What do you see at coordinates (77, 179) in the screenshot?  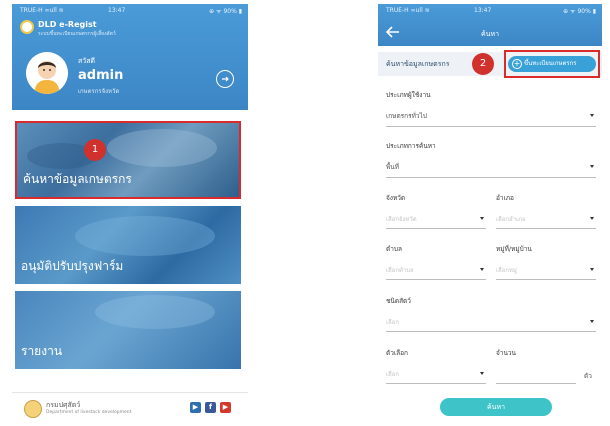 I see `tile-search-farmer-label: ค้นหาข้อมูลเกษตรกร` at bounding box center [77, 179].